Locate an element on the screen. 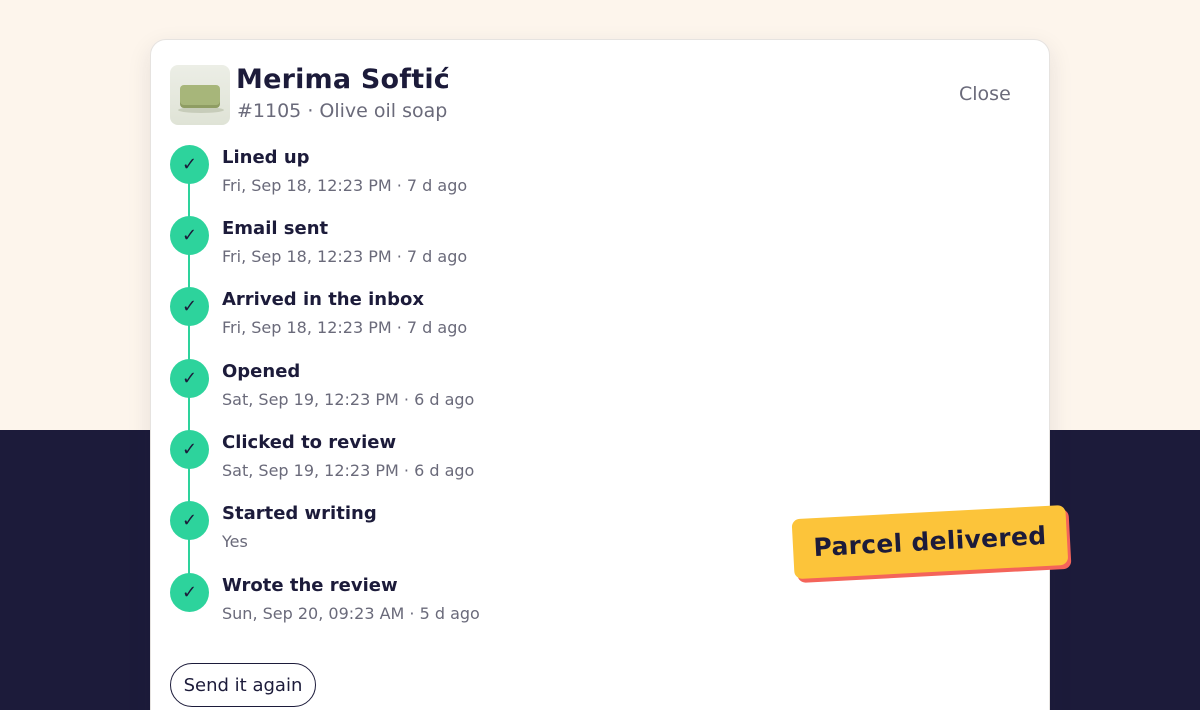 The width and height of the screenshot is (1200, 710). step-title: Email sent is located at coordinates (275, 228).